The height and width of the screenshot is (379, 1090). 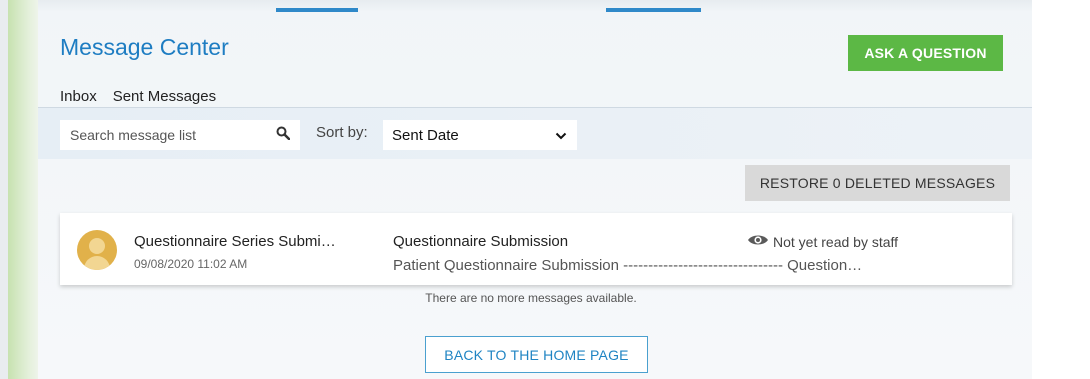 What do you see at coordinates (1061, 189) in the screenshot?
I see `right-margin` at bounding box center [1061, 189].